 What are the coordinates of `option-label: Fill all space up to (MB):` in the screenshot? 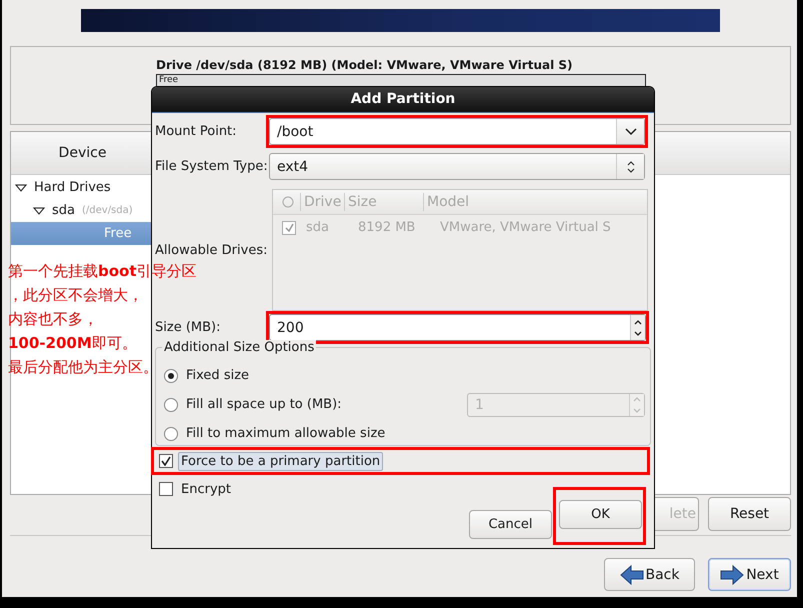 It's located at (264, 404).